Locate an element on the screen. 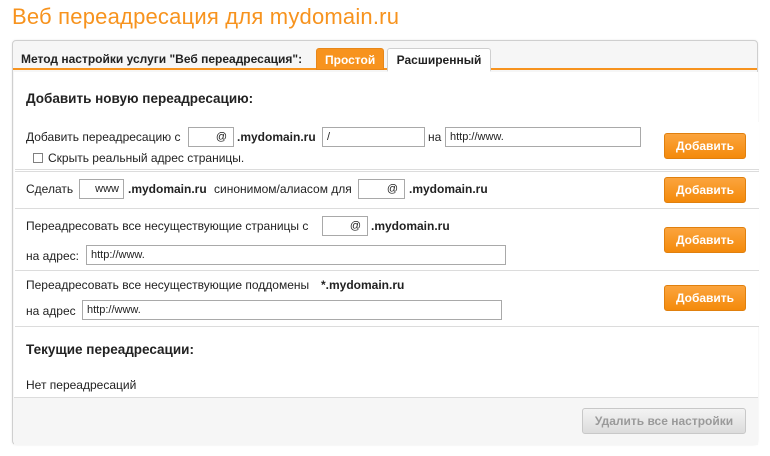  row1-url-input is located at coordinates (543, 137).